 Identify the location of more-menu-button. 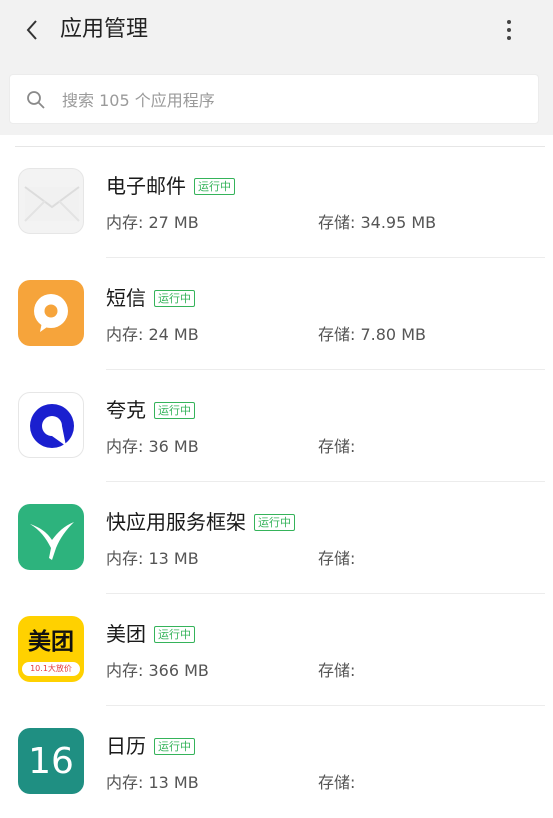
(509, 30).